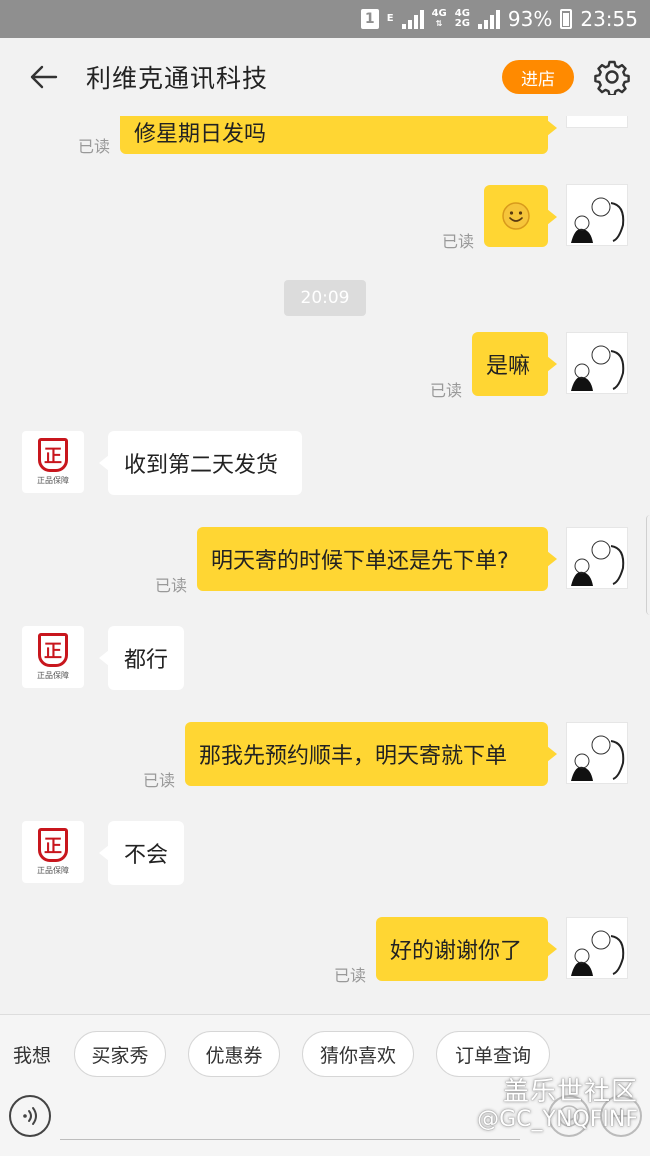 The height and width of the screenshot is (1156, 650). I want to click on message-text: 那我先预约顺丰，明天寄就下单, so click(353, 756).